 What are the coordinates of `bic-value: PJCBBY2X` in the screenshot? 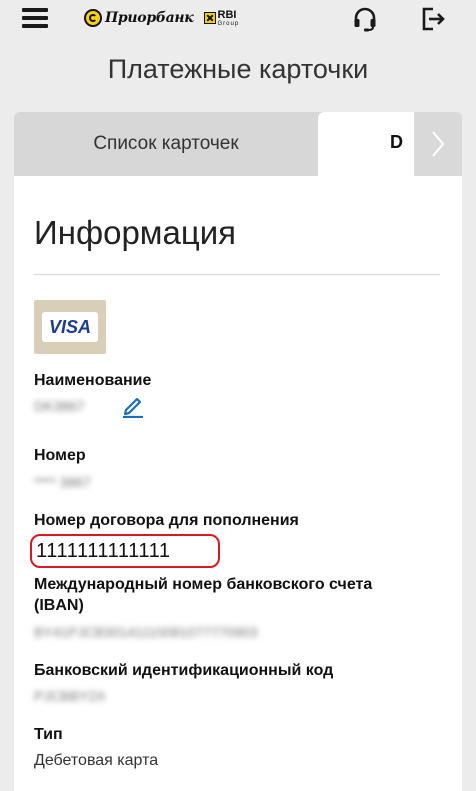 It's located at (70, 696).